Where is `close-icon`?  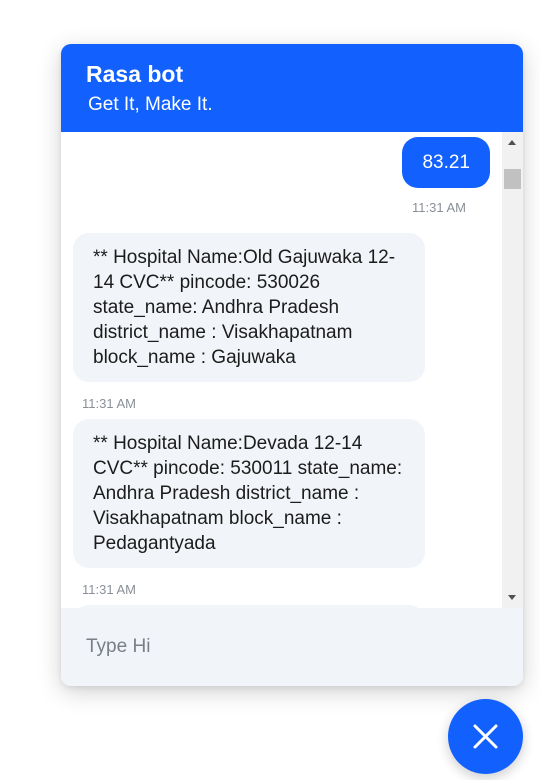
close-icon is located at coordinates (485, 736).